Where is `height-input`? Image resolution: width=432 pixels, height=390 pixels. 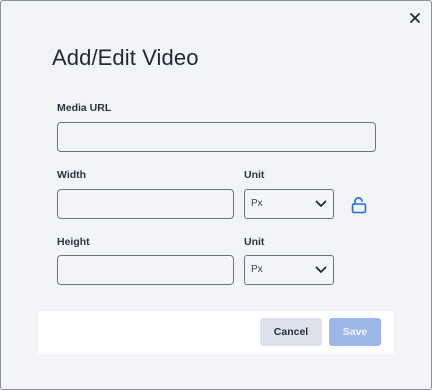
height-input is located at coordinates (145, 270).